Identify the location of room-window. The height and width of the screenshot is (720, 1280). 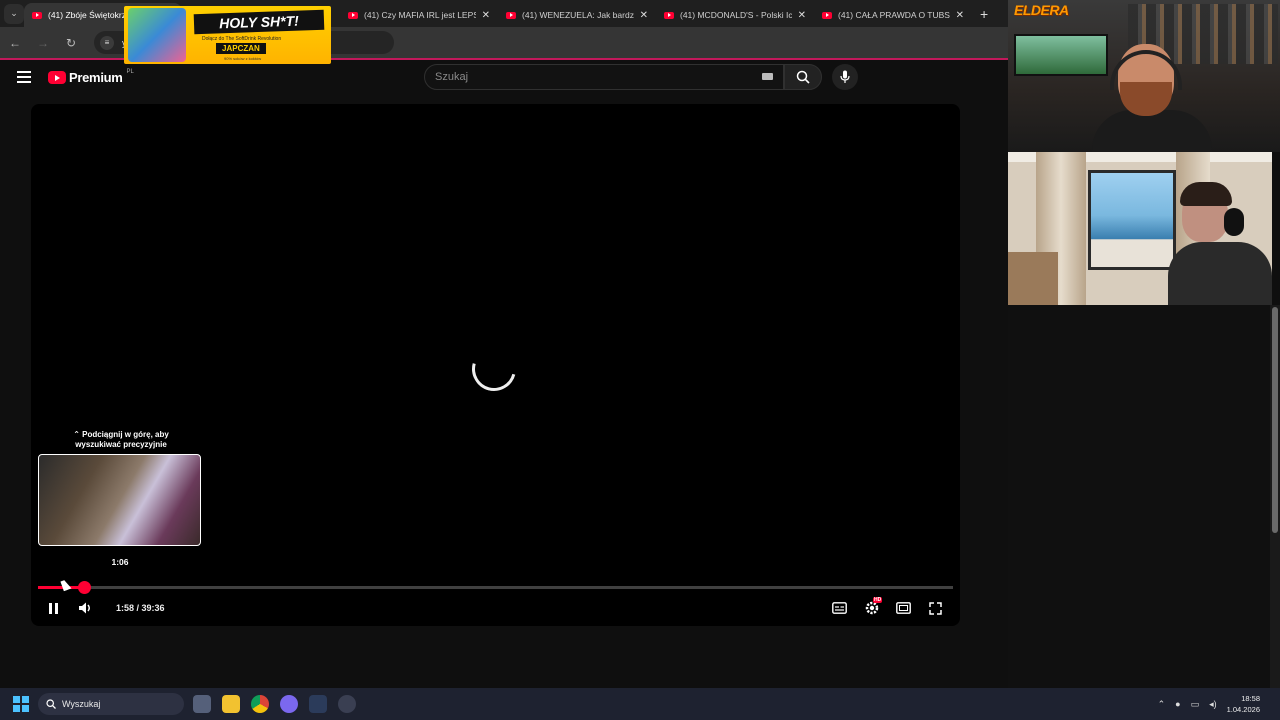
(1132, 220).